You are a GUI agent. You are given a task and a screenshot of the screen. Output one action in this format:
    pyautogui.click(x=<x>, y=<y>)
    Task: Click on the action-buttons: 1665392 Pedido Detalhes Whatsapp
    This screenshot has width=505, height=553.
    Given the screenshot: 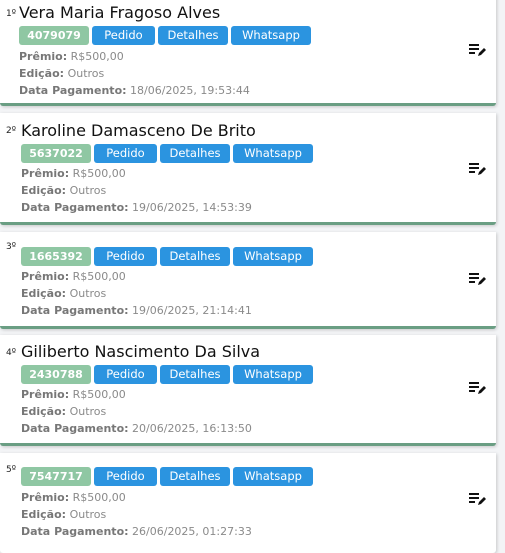 What is the action you would take?
    pyautogui.click(x=167, y=256)
    